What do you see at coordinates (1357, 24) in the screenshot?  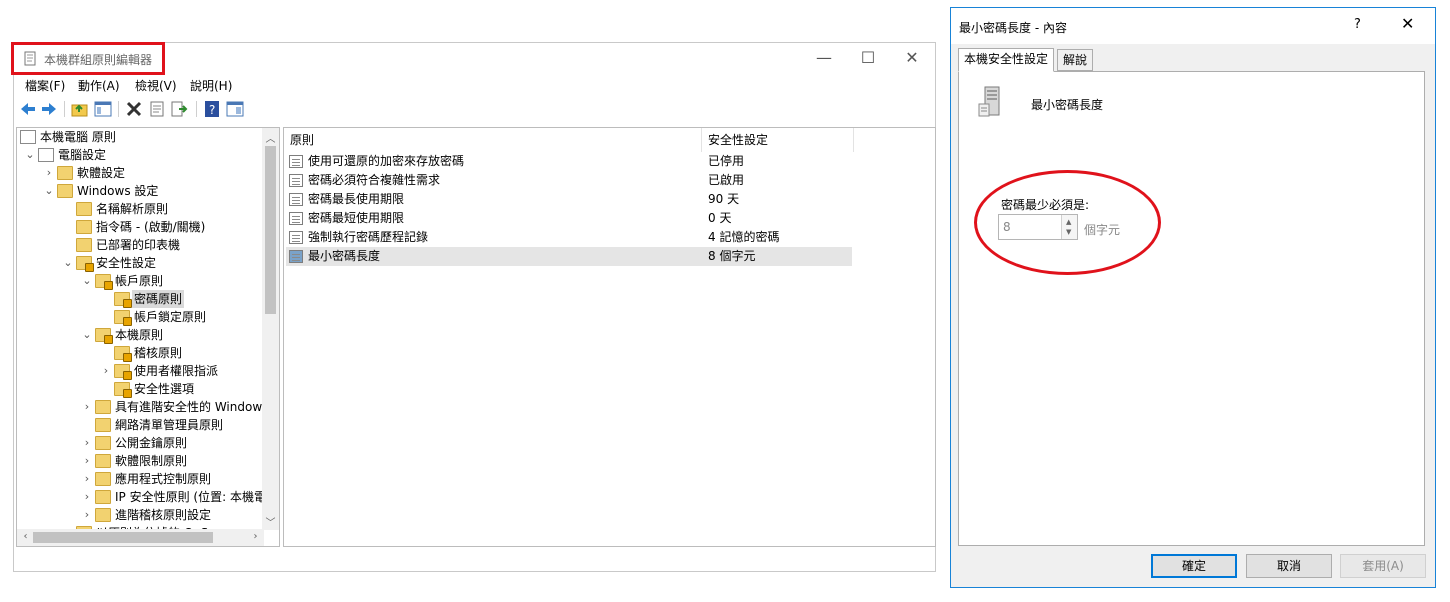 I see `dialog-help-button: ?` at bounding box center [1357, 24].